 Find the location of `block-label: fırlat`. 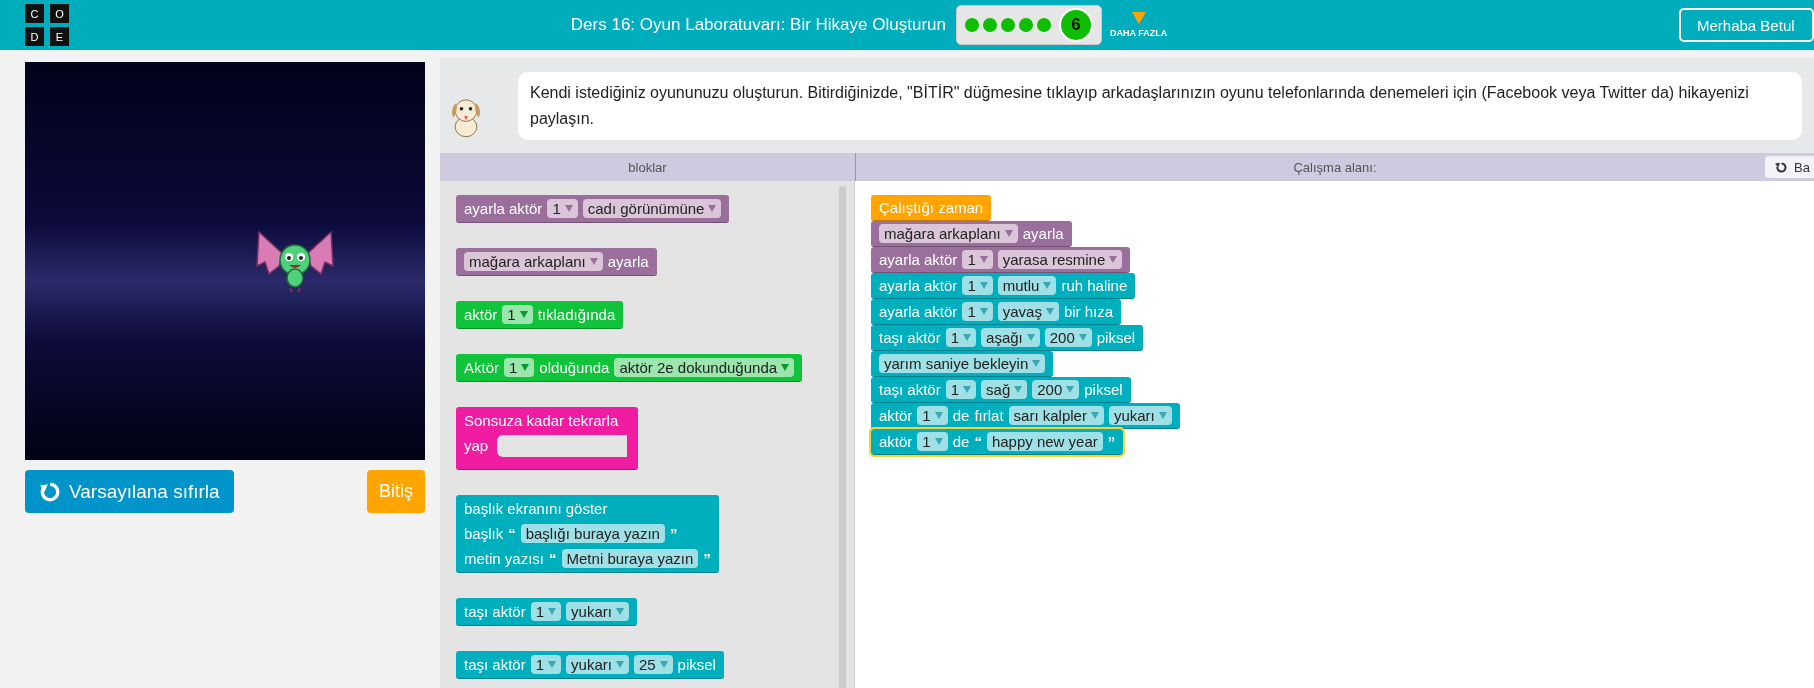

block-label: fırlat is located at coordinates (989, 415).